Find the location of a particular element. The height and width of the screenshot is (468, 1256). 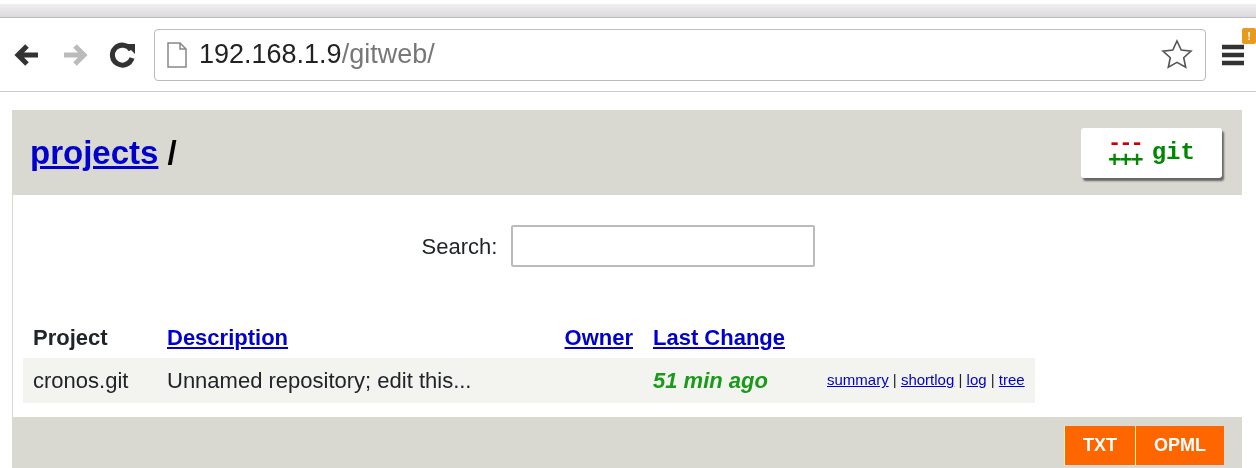

action-link: tree is located at coordinates (1011, 380).